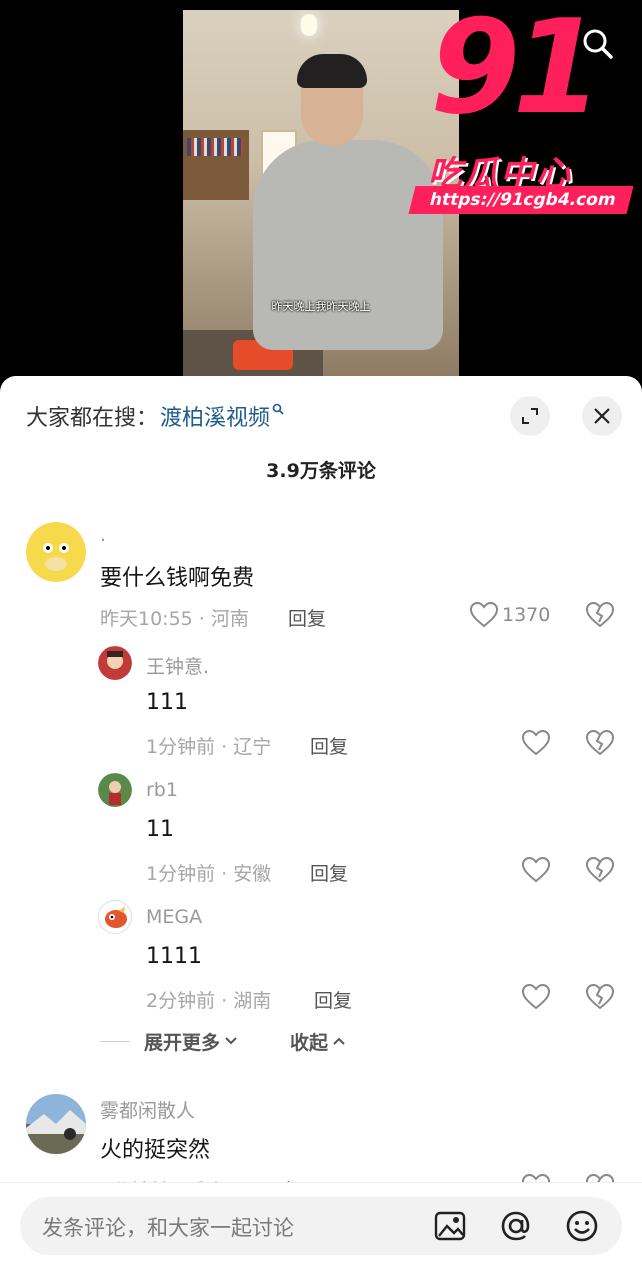 The height and width of the screenshot is (1280, 642). What do you see at coordinates (209, 747) in the screenshot?
I see `comment-meta: 1分钟前 · 辽宁` at bounding box center [209, 747].